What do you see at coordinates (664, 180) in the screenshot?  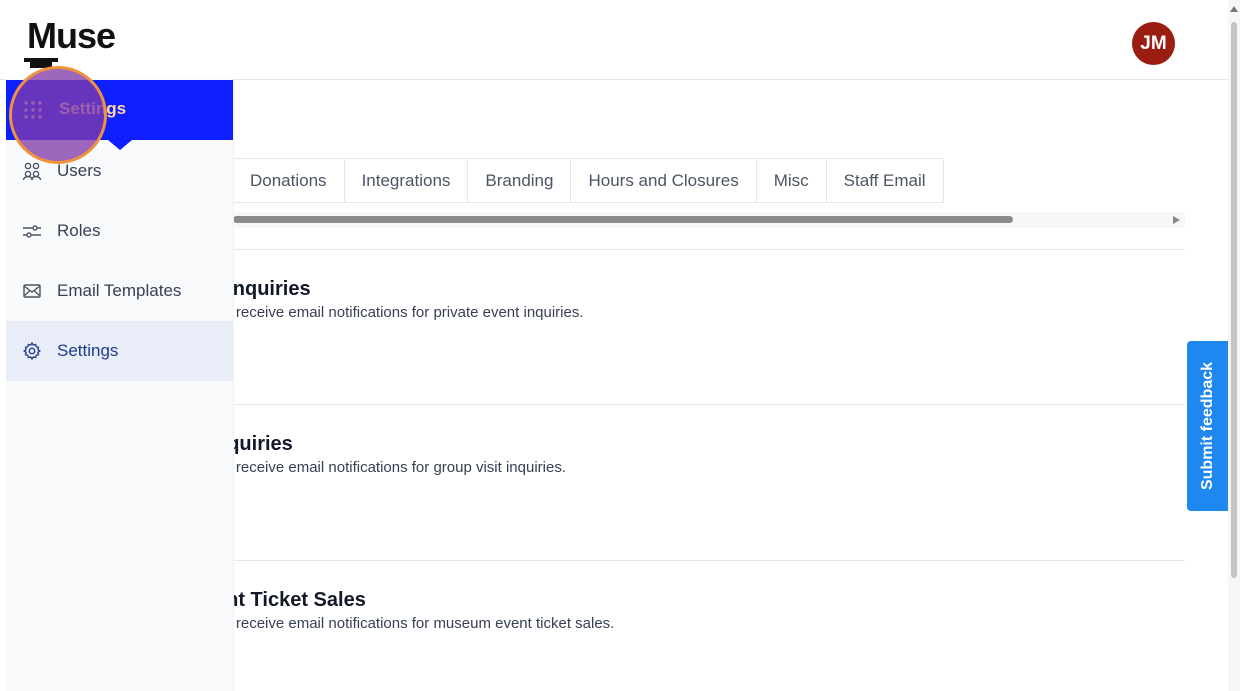 I see `tab-hours-and-closures: Hours and Closures` at bounding box center [664, 180].